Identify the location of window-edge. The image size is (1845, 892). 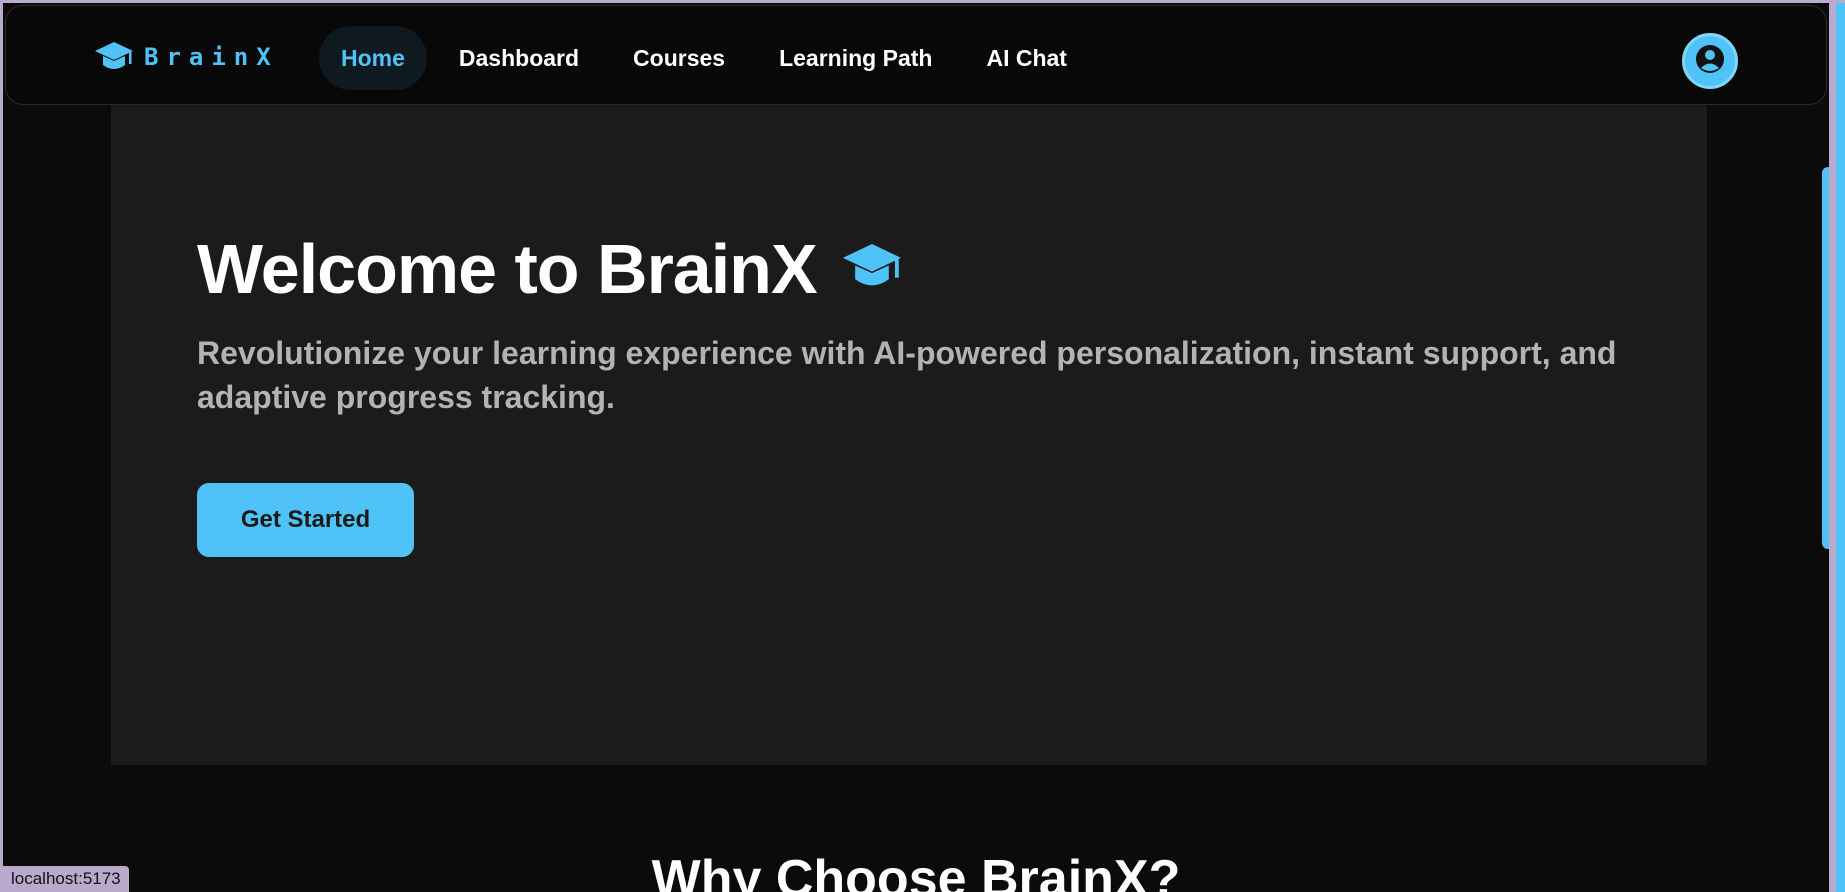
(1840, 447).